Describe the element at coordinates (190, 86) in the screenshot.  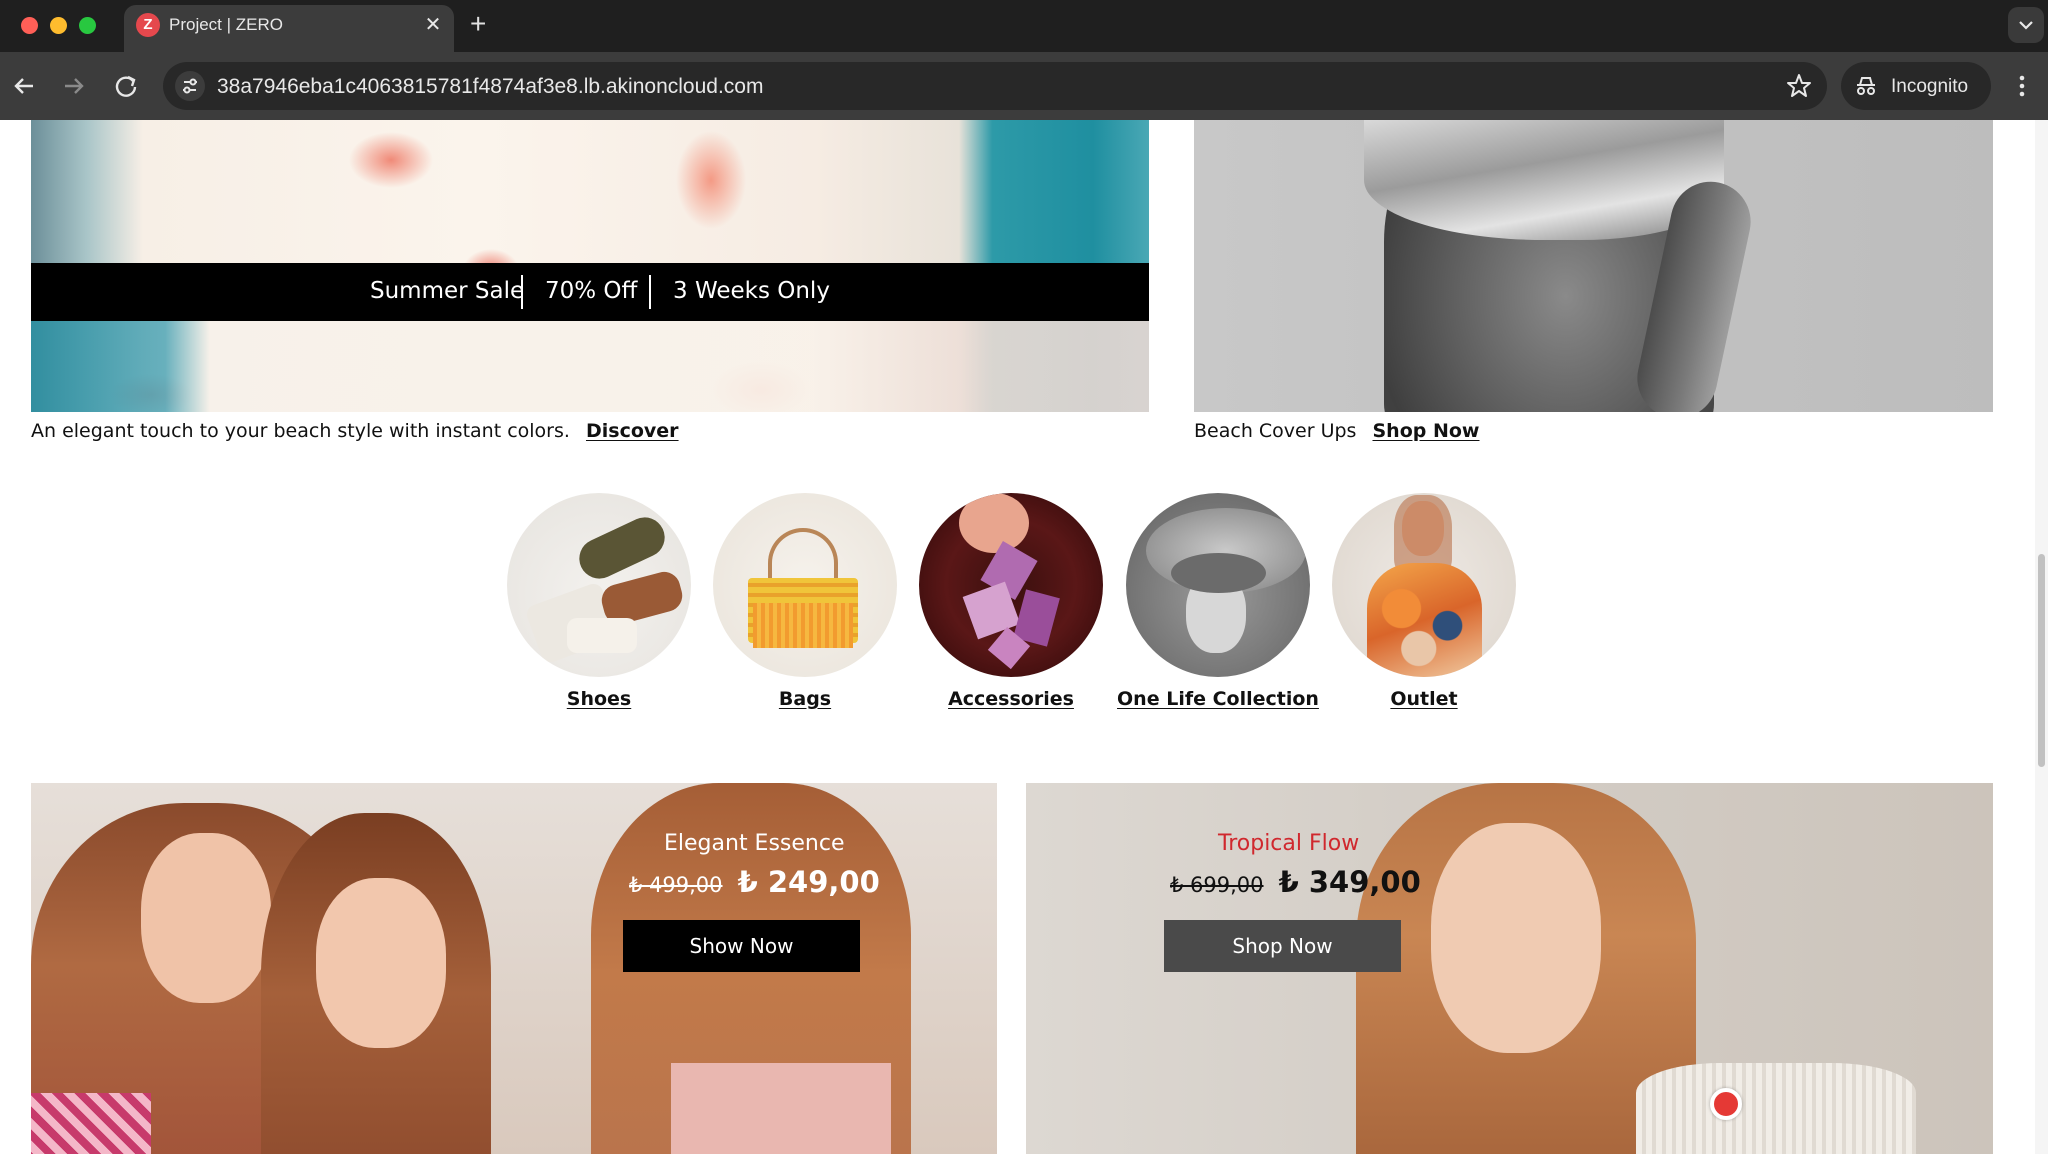
I see `site-settings-icon` at that location.